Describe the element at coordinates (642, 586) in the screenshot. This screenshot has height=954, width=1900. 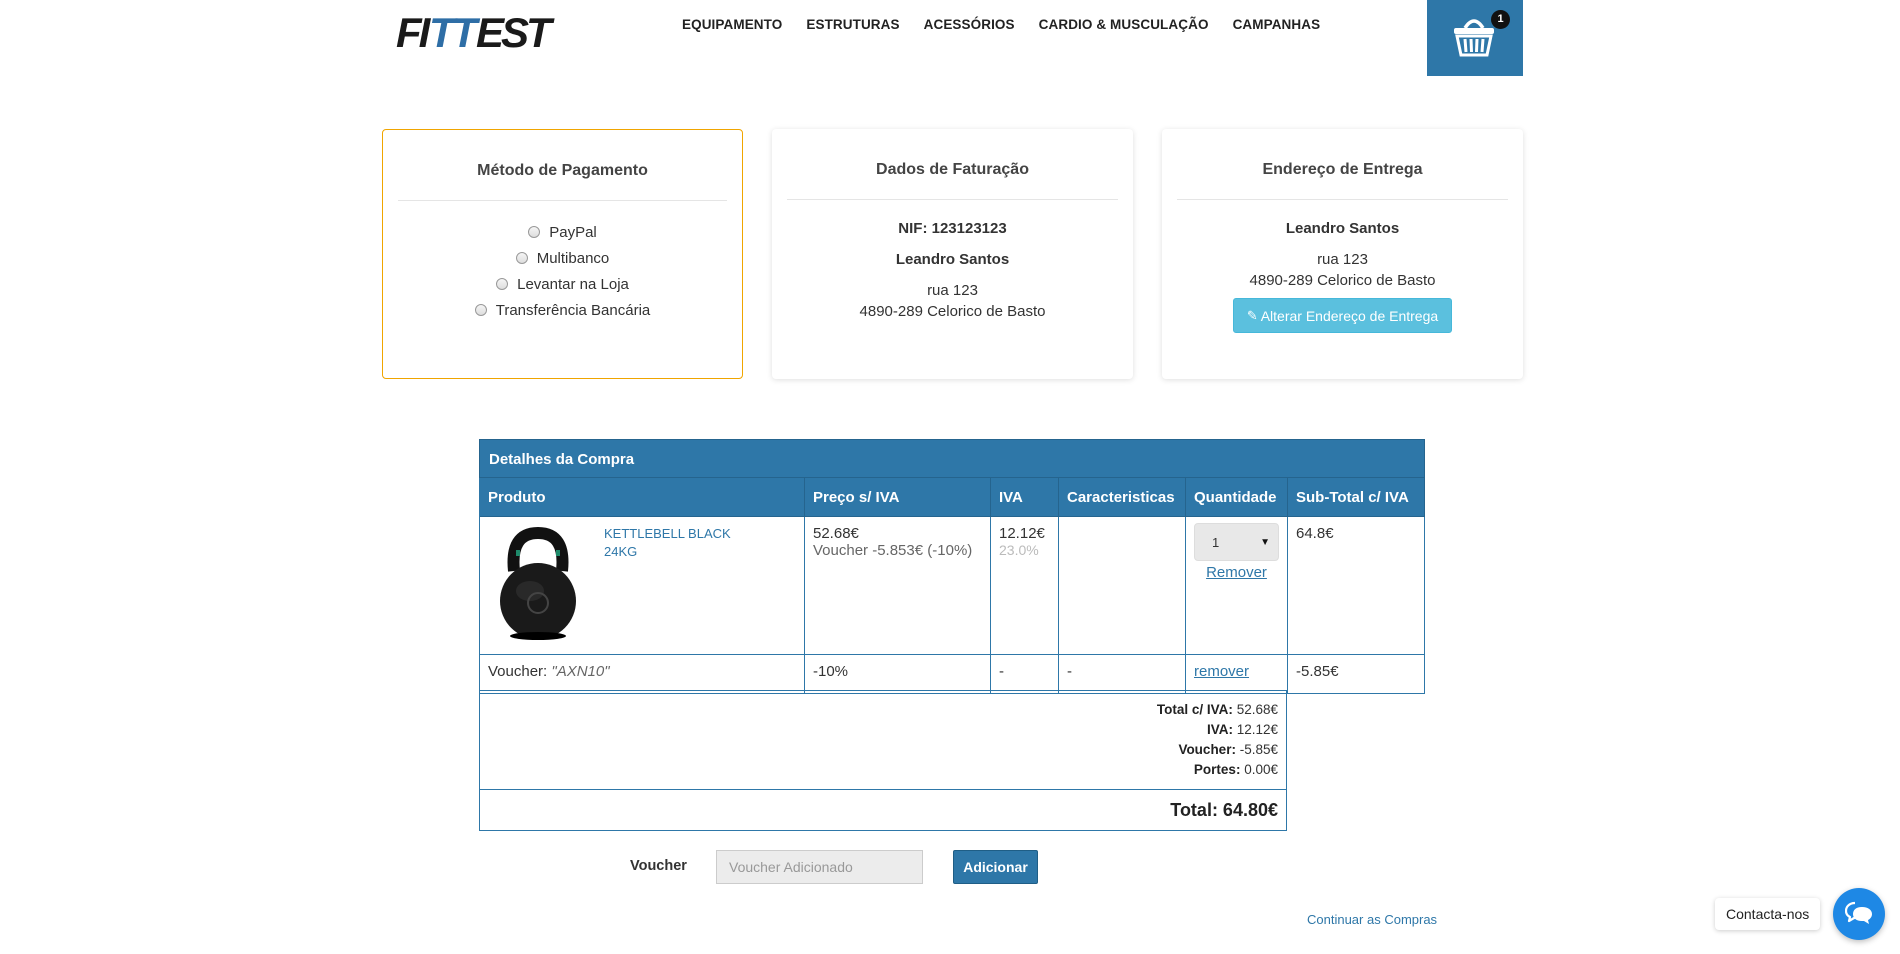
I see `product-cell: KETTLEBELL BLACK 24KG` at that location.